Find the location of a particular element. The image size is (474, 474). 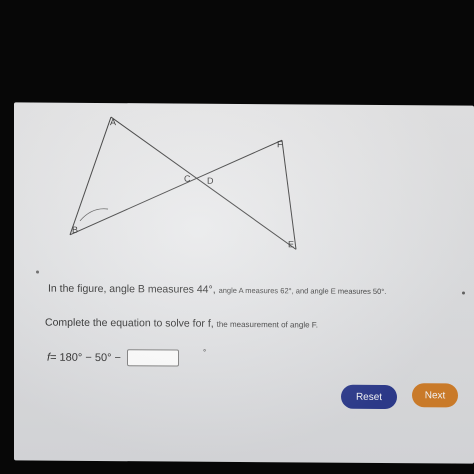

label-c: C is located at coordinates (187, 179).